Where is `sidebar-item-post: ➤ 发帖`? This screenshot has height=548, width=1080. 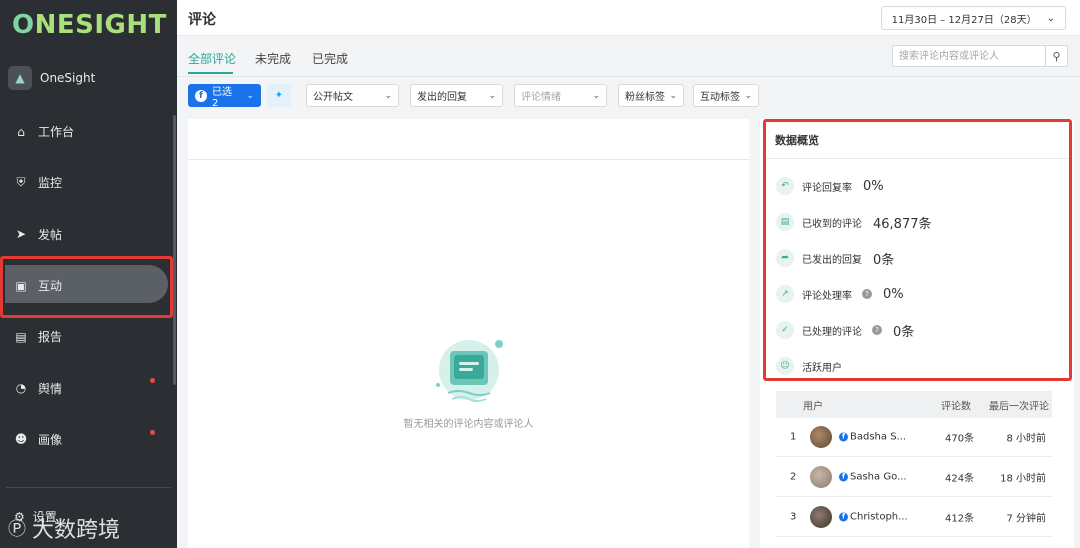
sidebar-item-post: ➤ 发帖 is located at coordinates (88, 234).